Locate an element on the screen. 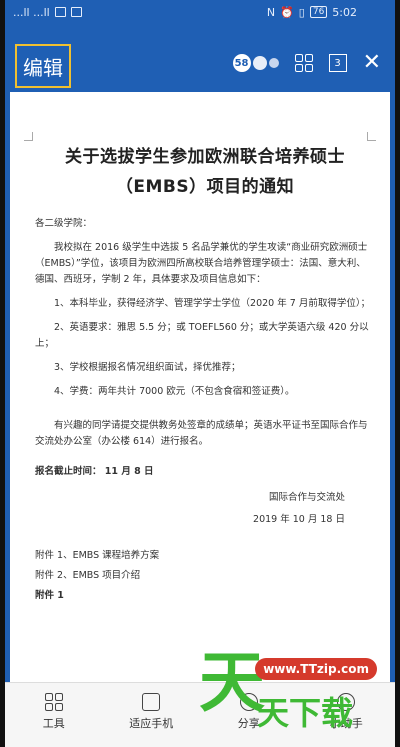  toolbar: 编辑 58 3 ✕ is located at coordinates (200, 58).